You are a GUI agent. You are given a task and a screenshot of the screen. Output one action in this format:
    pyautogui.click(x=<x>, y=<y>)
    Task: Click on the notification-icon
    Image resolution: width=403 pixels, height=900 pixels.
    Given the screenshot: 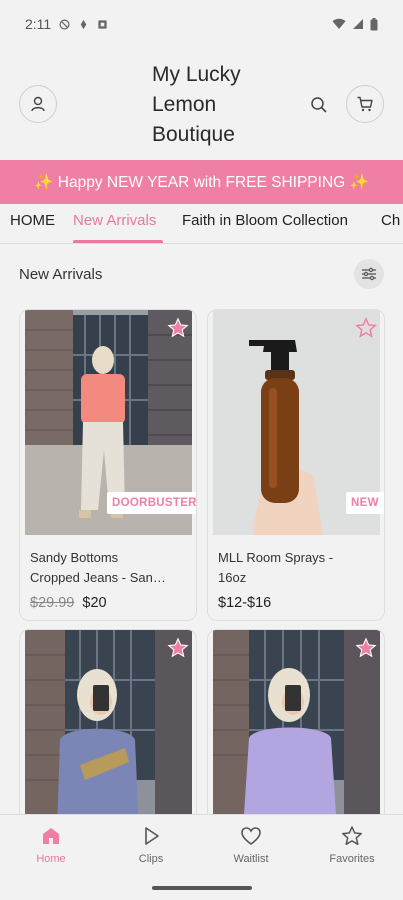 What is the action you would take?
    pyautogui.click(x=102, y=24)
    